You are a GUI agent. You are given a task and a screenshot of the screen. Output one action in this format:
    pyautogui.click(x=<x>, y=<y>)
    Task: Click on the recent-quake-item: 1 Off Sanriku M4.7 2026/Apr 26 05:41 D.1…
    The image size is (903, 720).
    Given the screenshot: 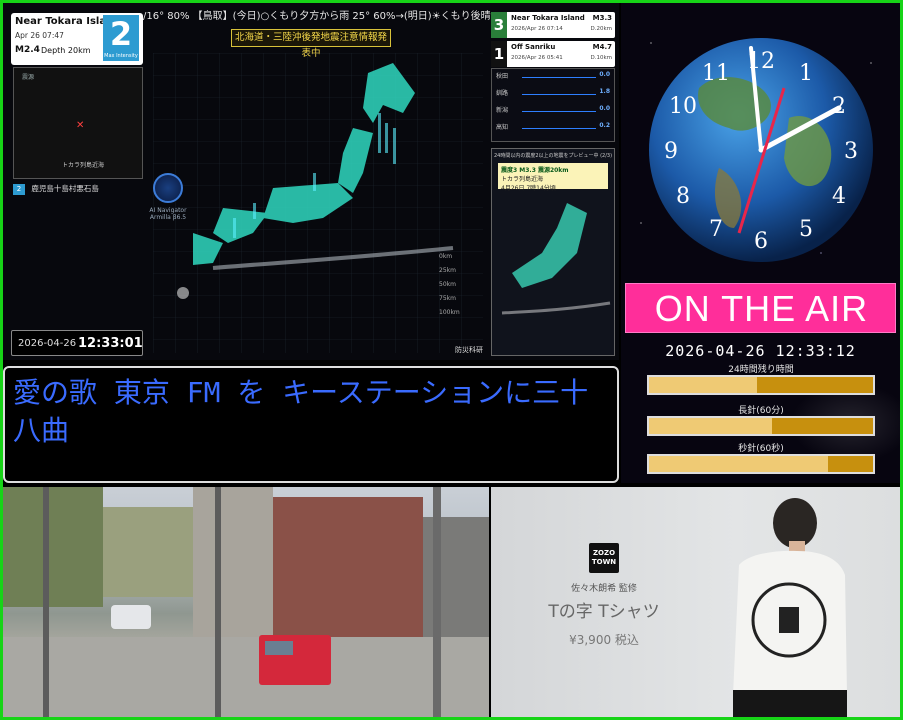 What is the action you would take?
    pyautogui.click(x=553, y=54)
    